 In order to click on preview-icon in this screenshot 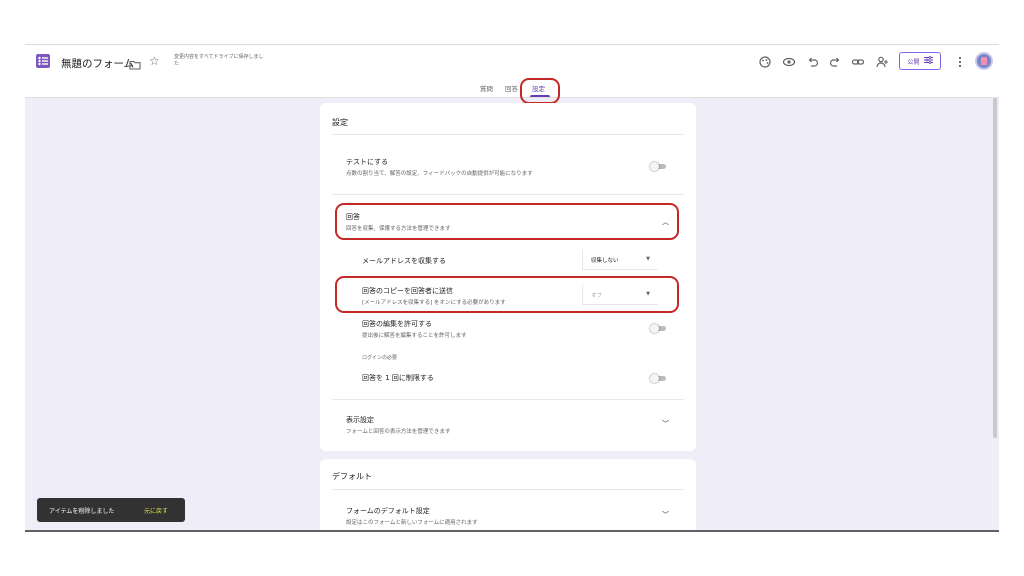, I will do `click(789, 61)`.